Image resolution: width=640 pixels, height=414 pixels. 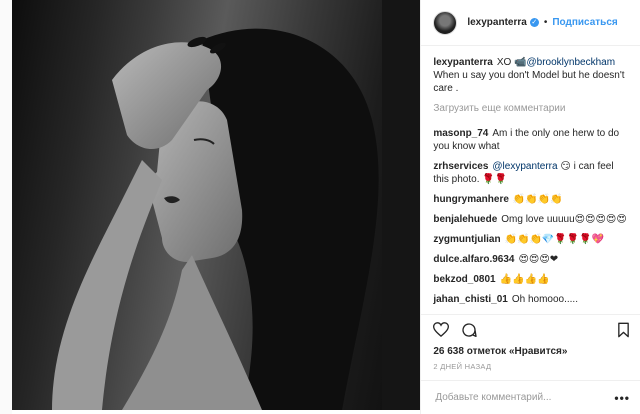 I want to click on bookmark-icon, so click(x=623, y=330).